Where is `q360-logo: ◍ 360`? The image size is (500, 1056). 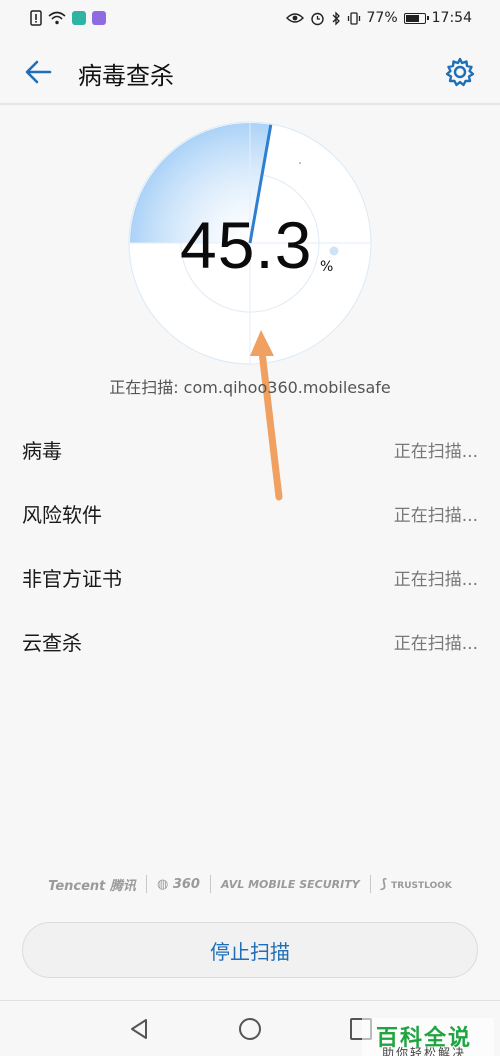
q360-logo: ◍ 360 is located at coordinates (178, 884).